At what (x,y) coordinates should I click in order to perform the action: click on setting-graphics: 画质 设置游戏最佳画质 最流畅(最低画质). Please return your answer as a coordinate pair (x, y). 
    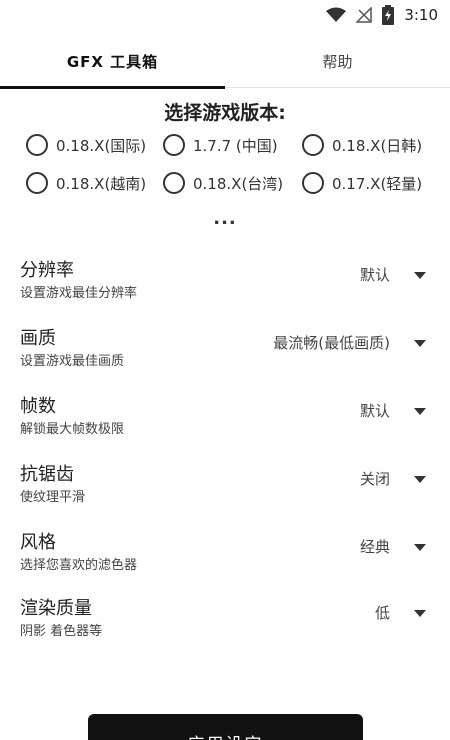
    Looking at the image, I should click on (225, 348).